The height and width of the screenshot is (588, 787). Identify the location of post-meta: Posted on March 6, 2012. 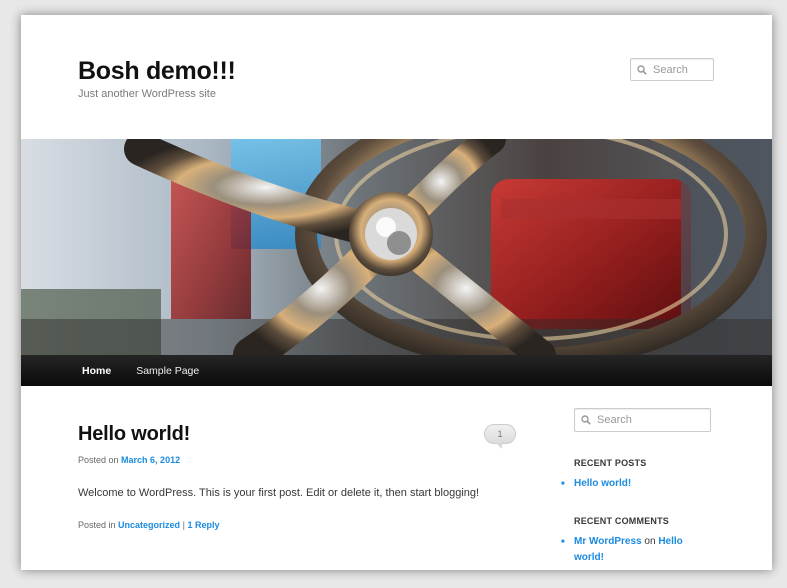
(129, 460).